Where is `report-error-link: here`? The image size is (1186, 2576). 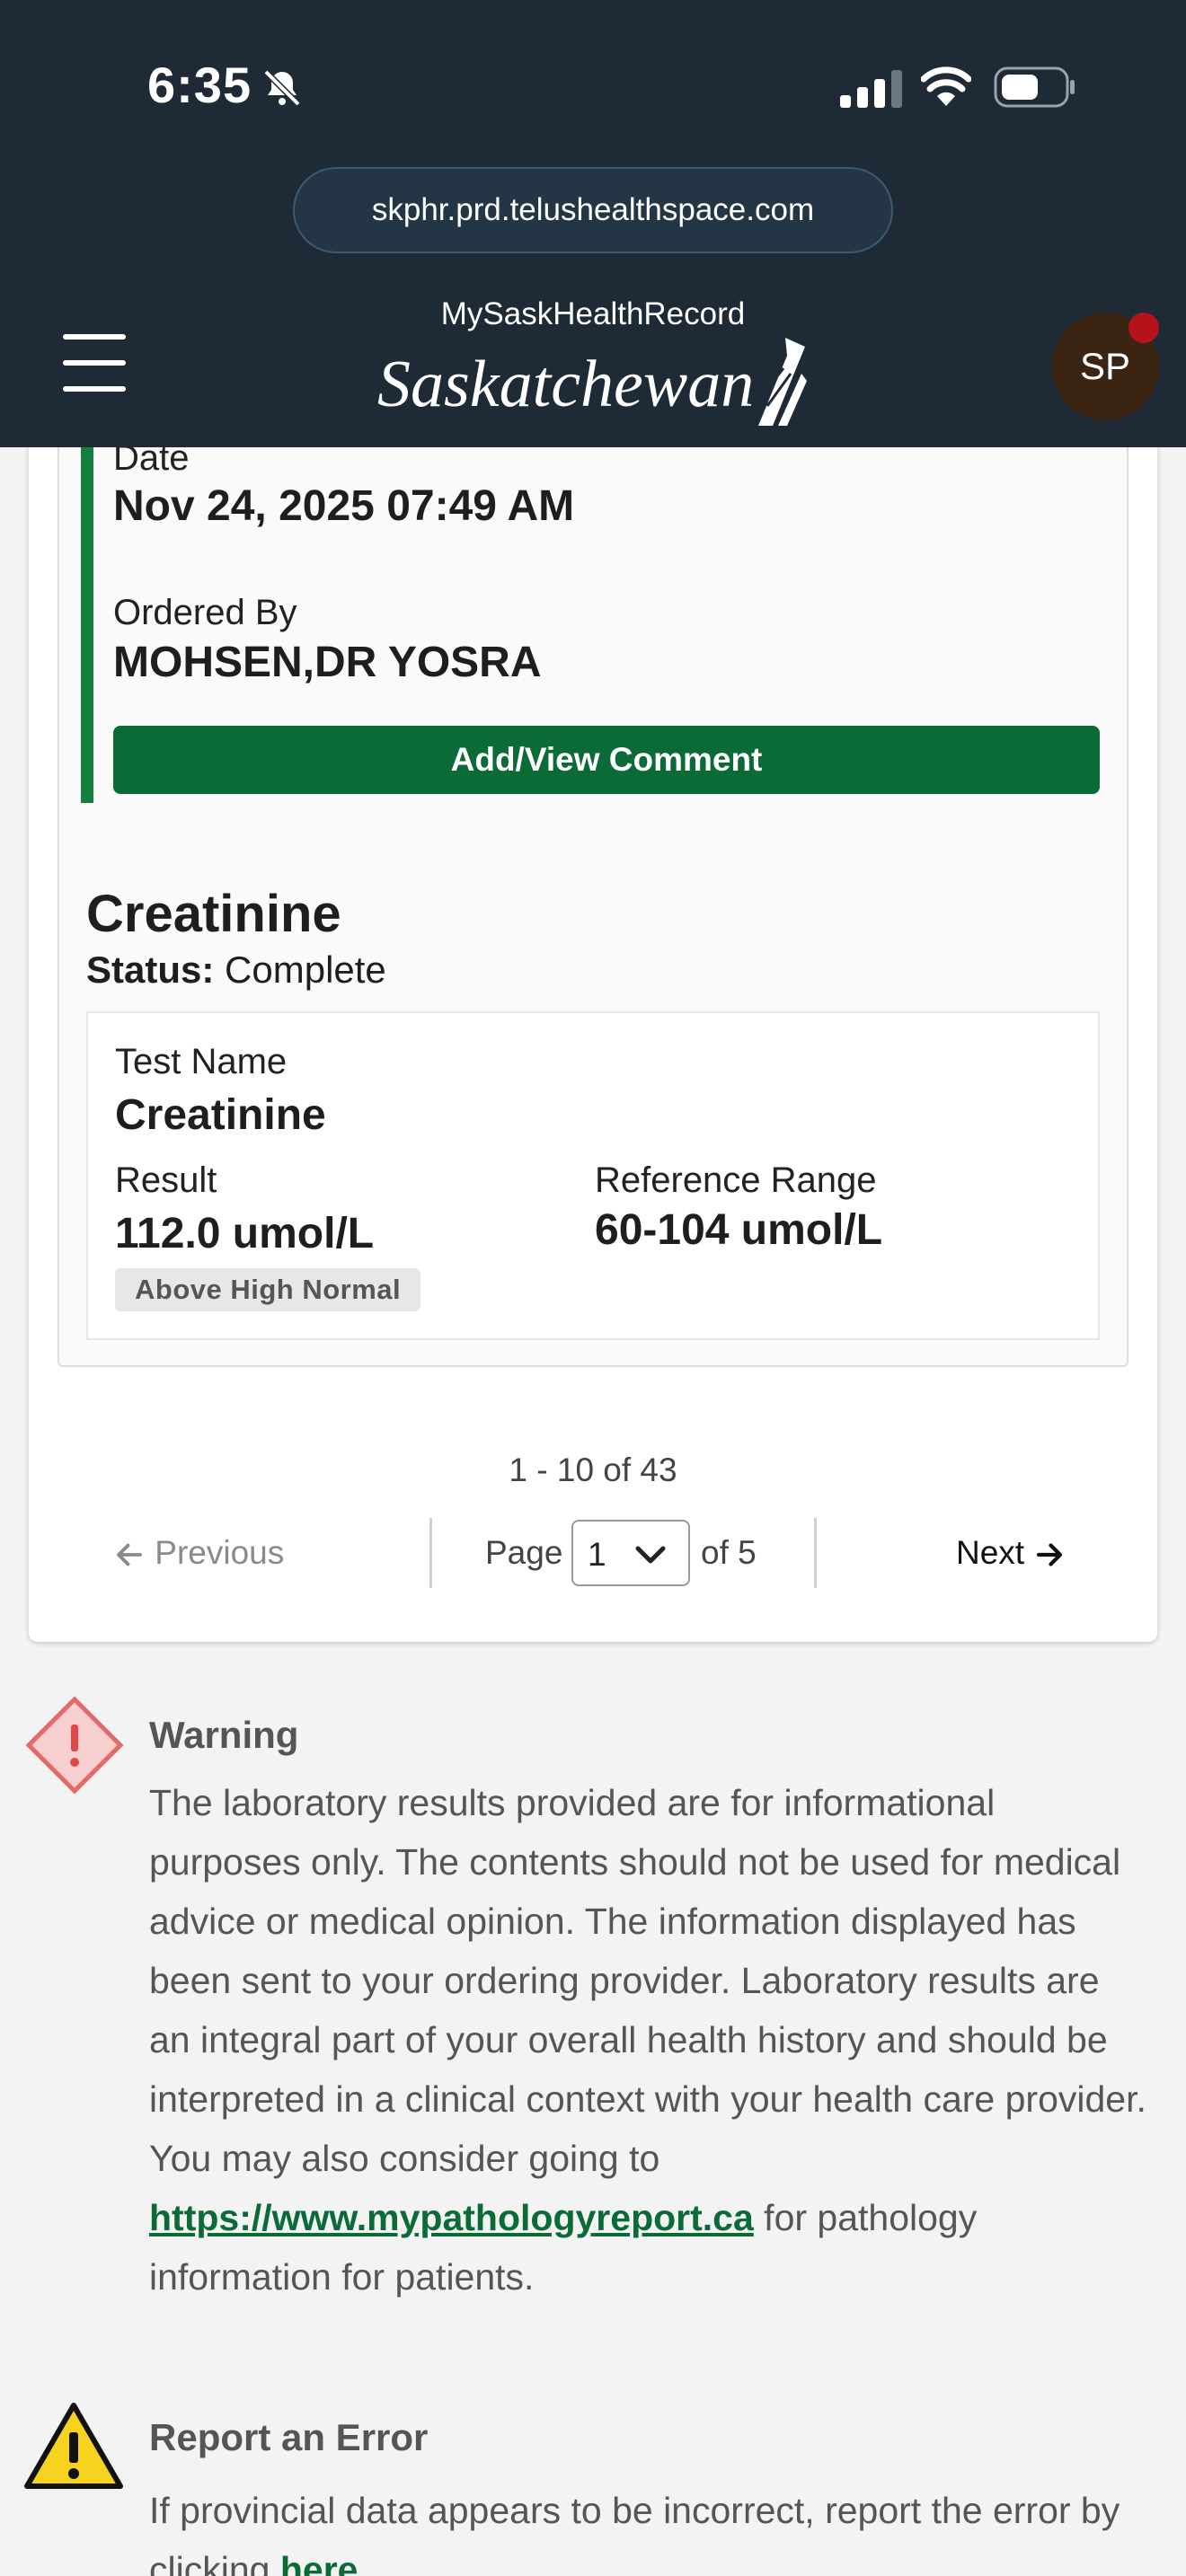
report-error-link: here is located at coordinates (319, 2562).